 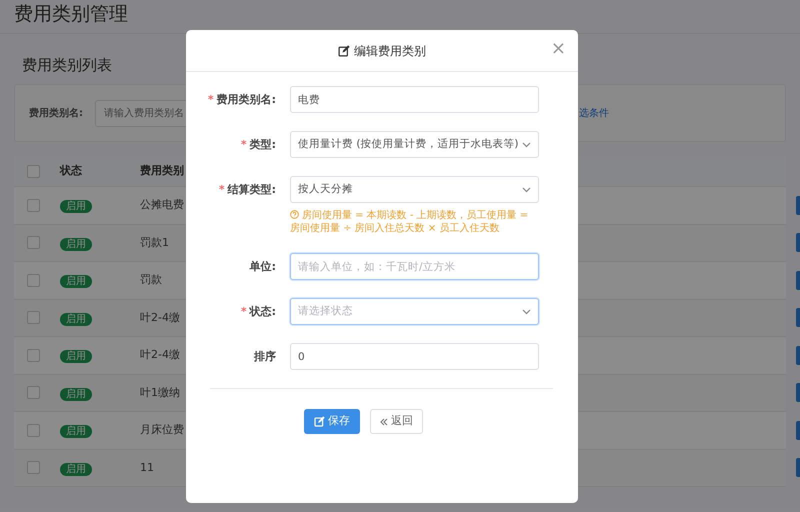 I want to click on input-field: 请输入单位，如：千瓦时/立方米, so click(x=414, y=266).